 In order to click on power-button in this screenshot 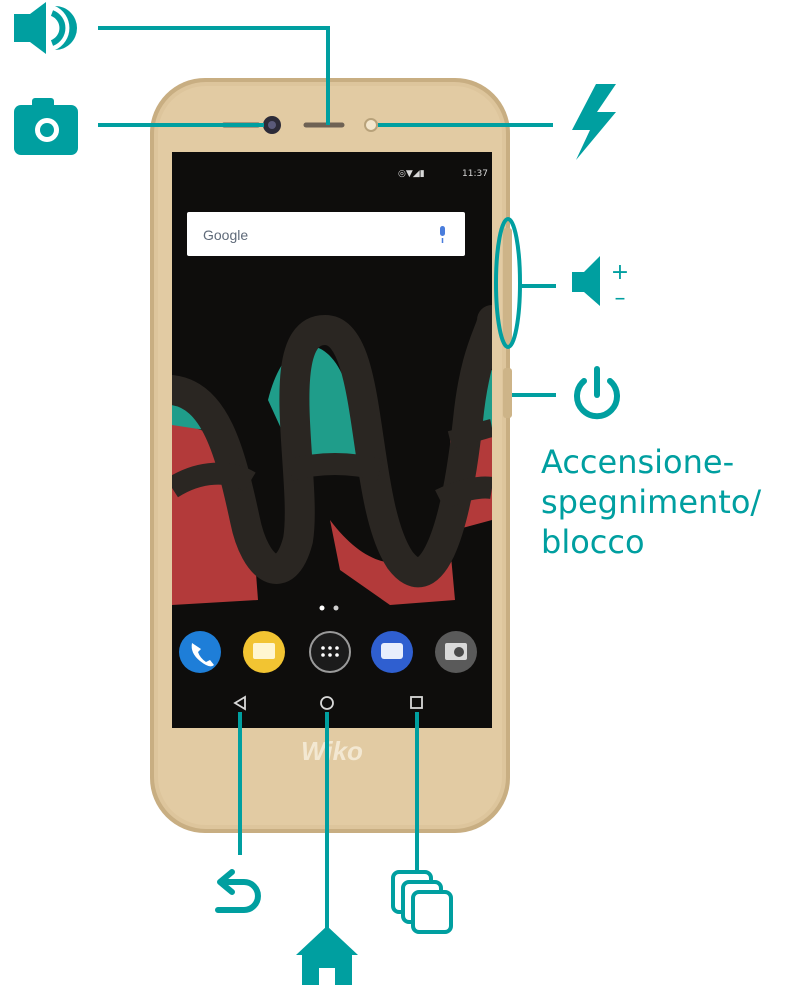, I will do `click(507, 393)`.